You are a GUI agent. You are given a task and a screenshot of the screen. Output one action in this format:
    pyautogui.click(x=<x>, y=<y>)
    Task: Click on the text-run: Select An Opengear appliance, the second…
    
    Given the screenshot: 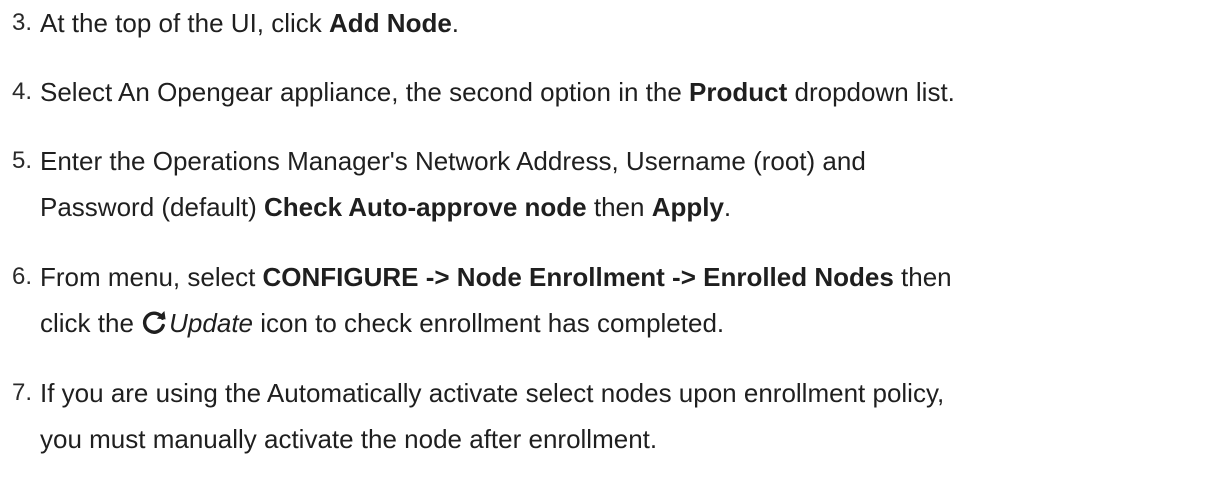 What is the action you would take?
    pyautogui.click(x=365, y=92)
    